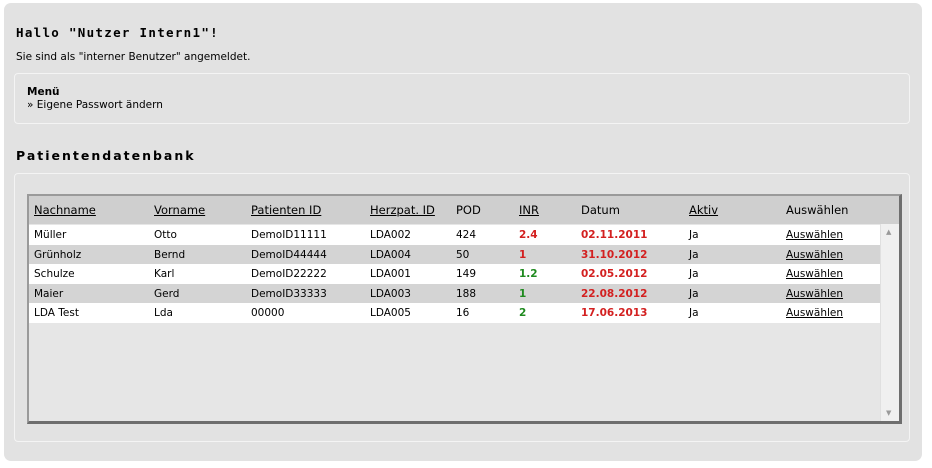  What do you see at coordinates (462, 98) in the screenshot?
I see `menu-box: Menü » Eigene Passwort ändern` at bounding box center [462, 98].